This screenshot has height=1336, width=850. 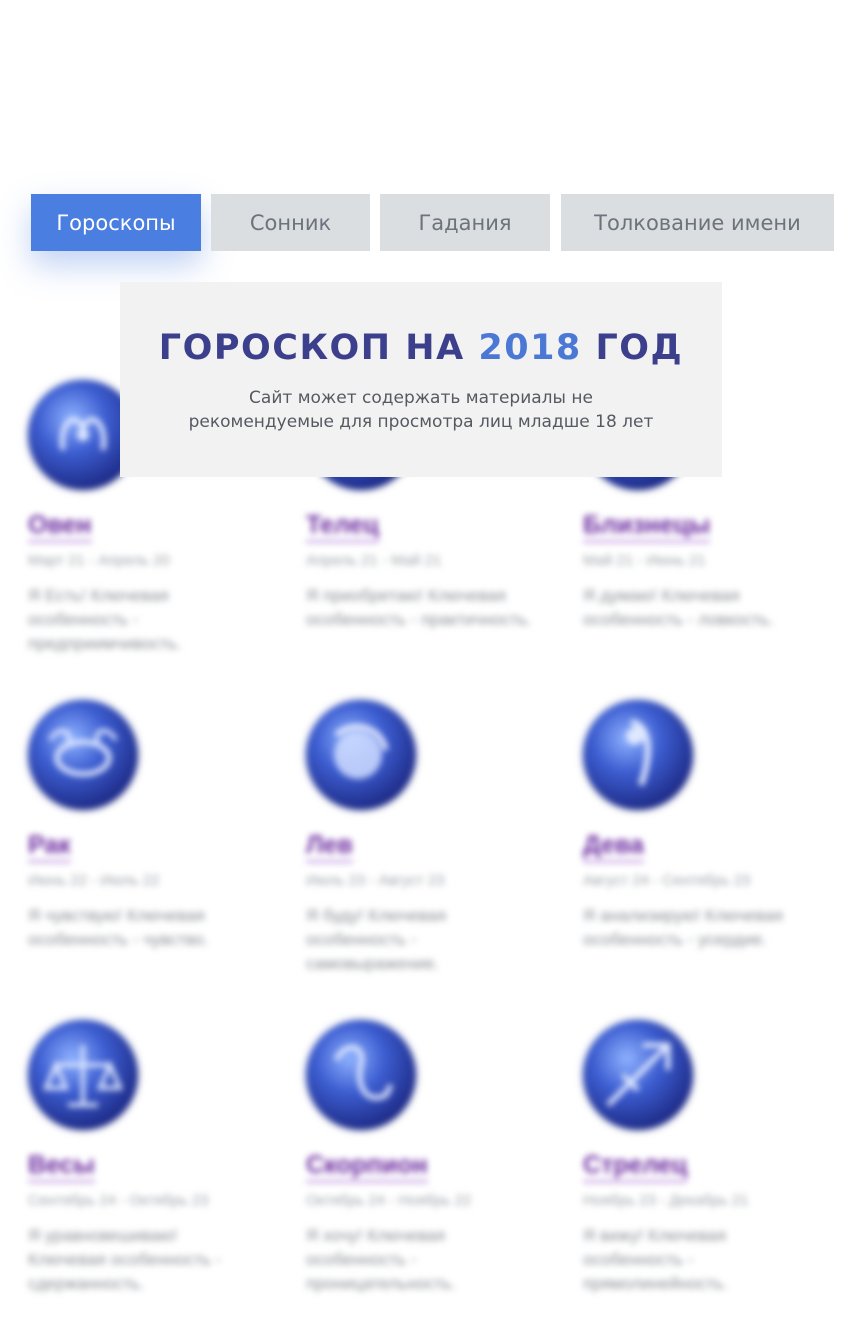 What do you see at coordinates (389, 1200) in the screenshot?
I see `sign-dates: Октябрь 24 - Ноябрь 22` at bounding box center [389, 1200].